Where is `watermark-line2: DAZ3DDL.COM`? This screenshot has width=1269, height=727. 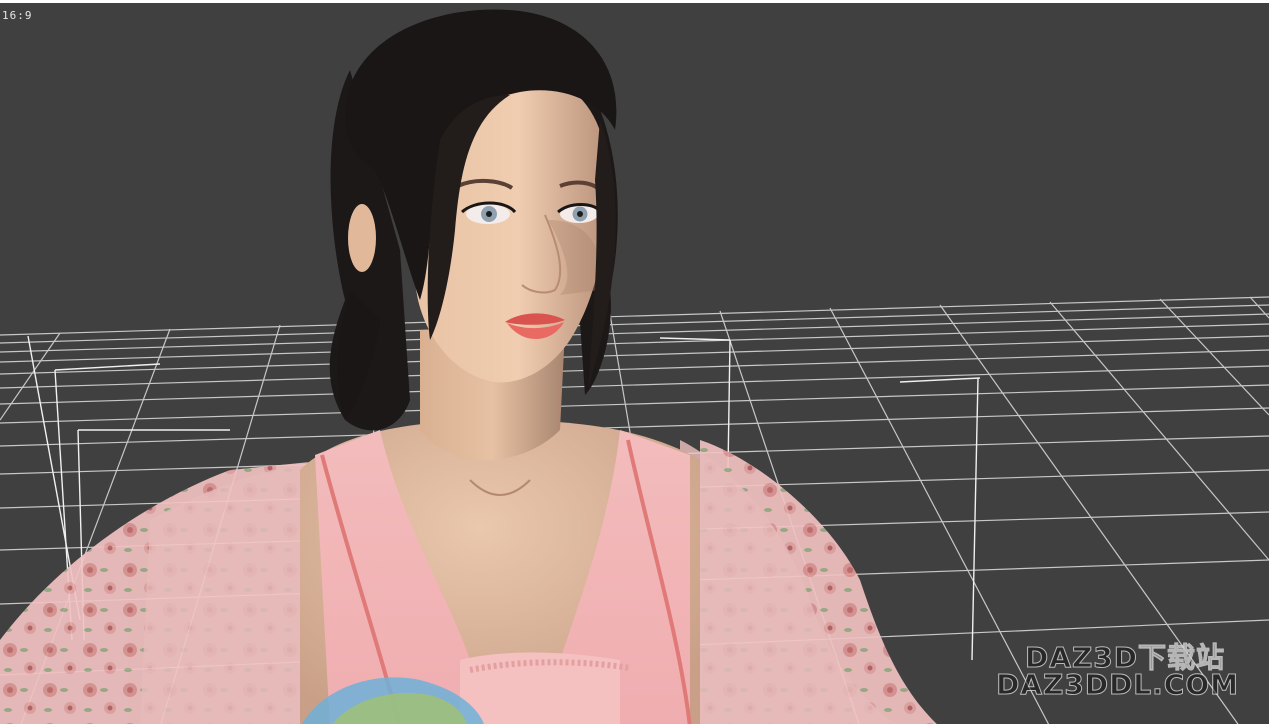
watermark-line2: DAZ3DDL.COM is located at coordinates (1117, 685).